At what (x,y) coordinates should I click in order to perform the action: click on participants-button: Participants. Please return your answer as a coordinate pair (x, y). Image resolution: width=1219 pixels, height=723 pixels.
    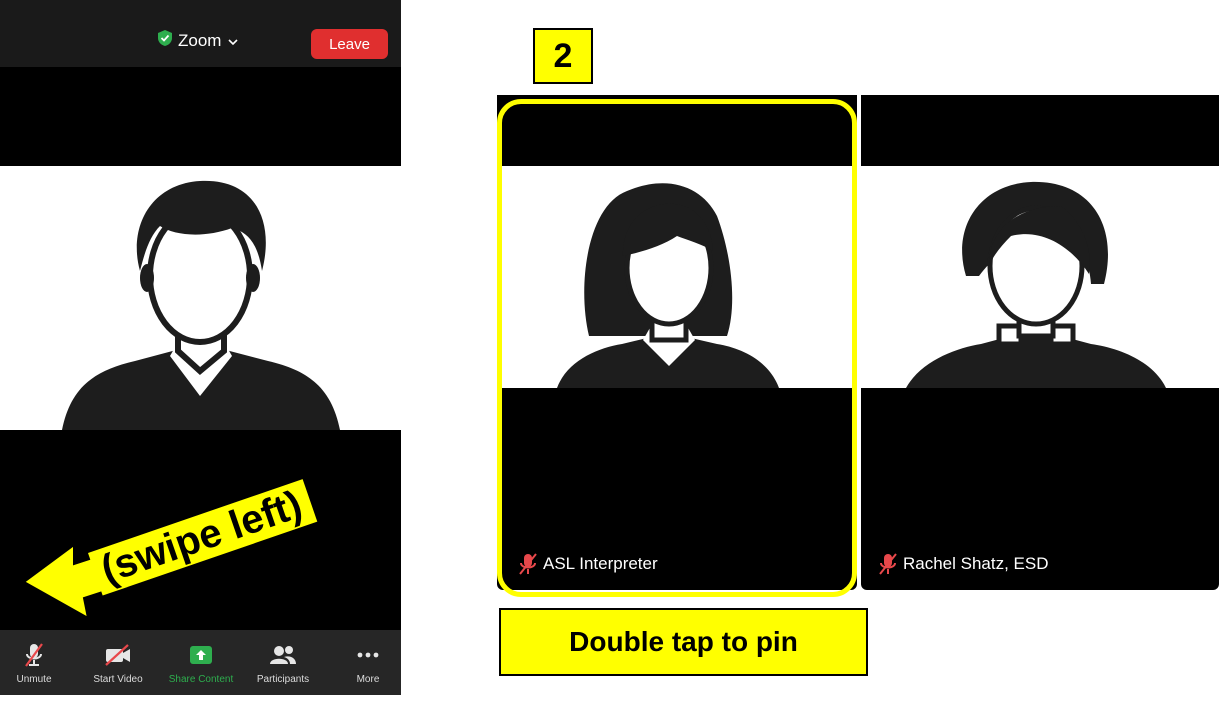
    Looking at the image, I should click on (283, 662).